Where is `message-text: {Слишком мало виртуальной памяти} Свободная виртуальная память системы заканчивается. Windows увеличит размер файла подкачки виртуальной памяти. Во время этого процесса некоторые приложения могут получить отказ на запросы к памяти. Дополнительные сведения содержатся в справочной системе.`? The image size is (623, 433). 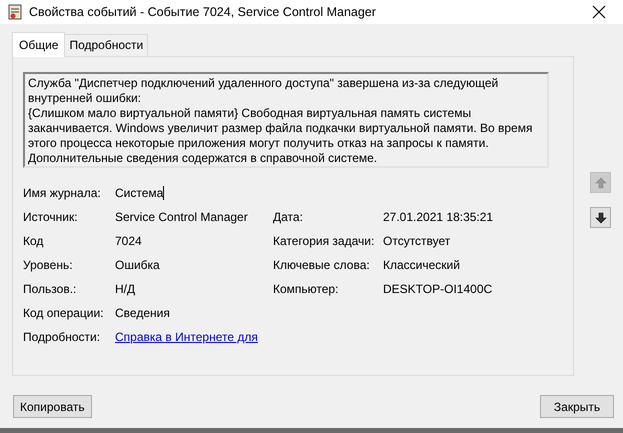 message-text: {Слишком мало виртуальной памяти} Свободная виртуальная память системы заканчивается. Windows увеличит размер файла подкачки виртуальной памяти. Во время этого процесса некоторые приложения могут получить отказ на запросы к памяти. Дополнительные сведения содержатся в справочной системе. is located at coordinates (281, 136).